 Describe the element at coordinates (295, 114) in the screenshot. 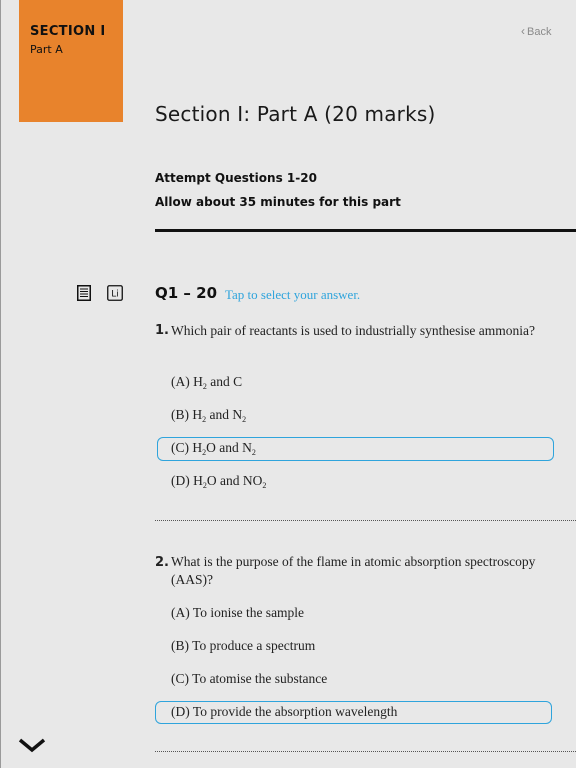

I see `page-title: Section I: Part A (20 marks)` at that location.